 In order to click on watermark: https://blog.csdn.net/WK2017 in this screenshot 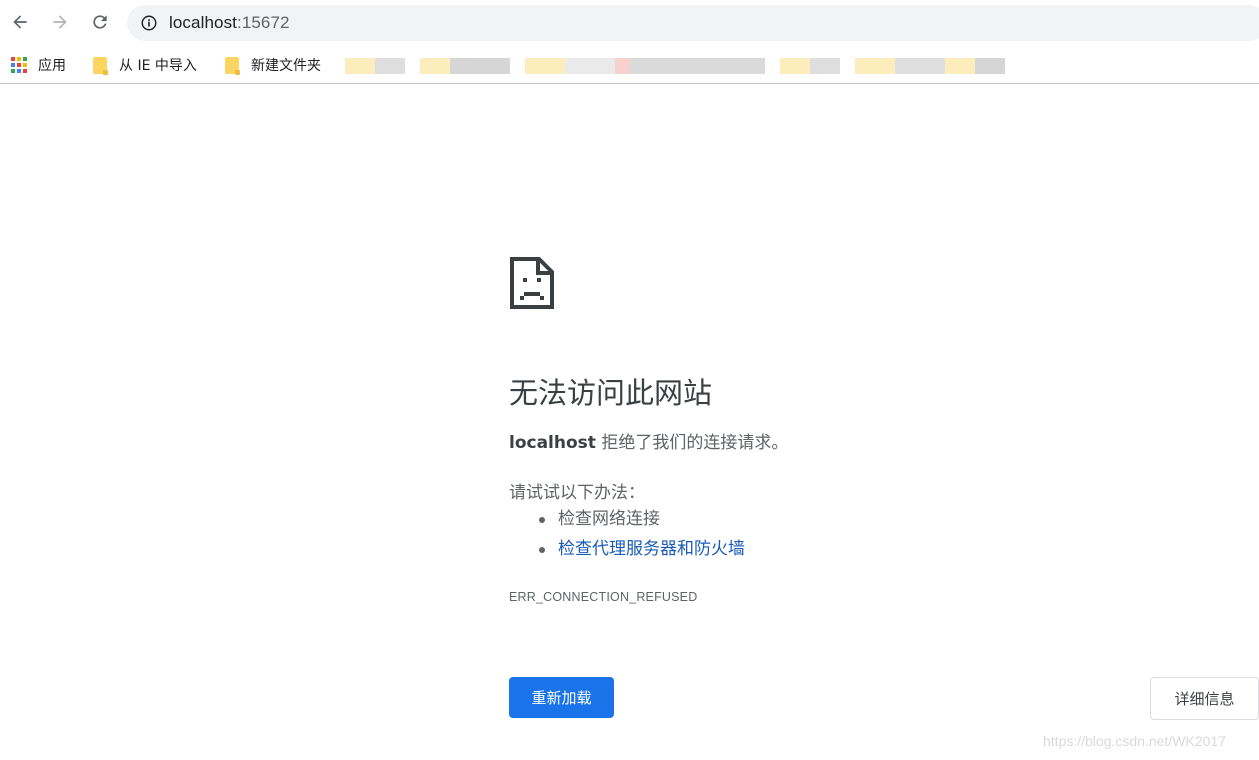, I will do `click(1134, 741)`.